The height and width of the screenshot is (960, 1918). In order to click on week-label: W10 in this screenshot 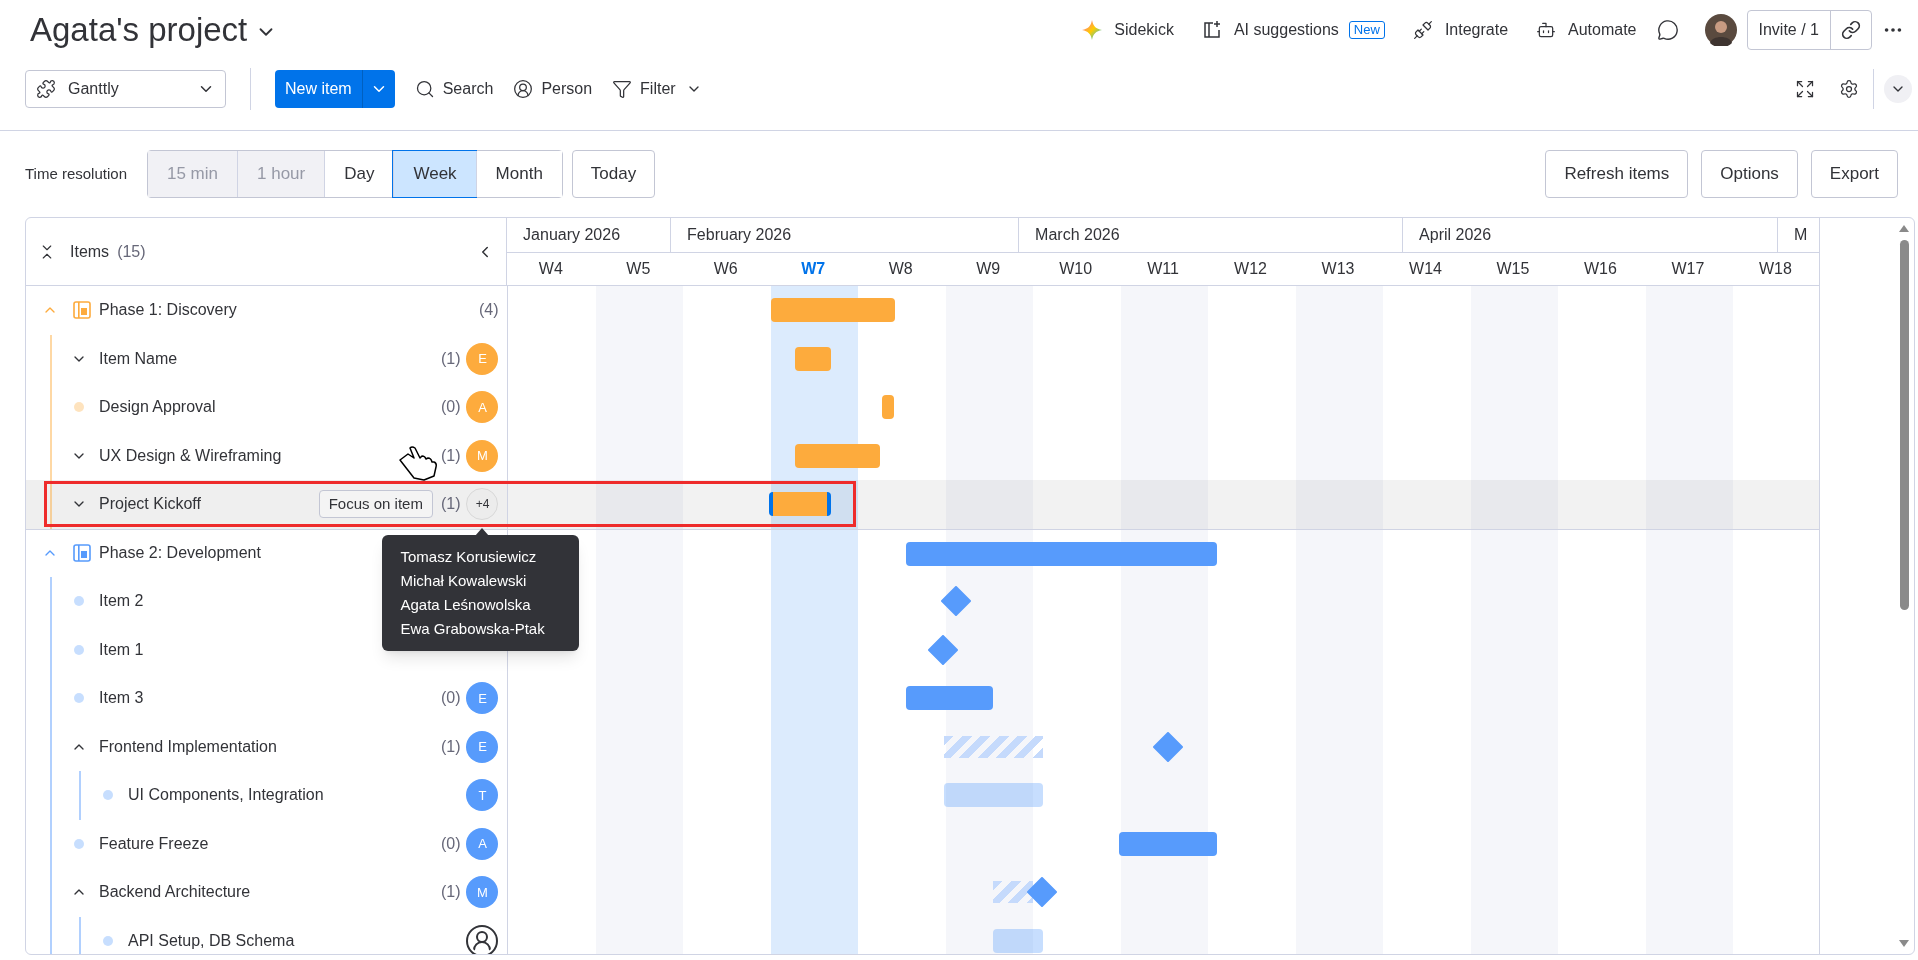, I will do `click(1076, 269)`.